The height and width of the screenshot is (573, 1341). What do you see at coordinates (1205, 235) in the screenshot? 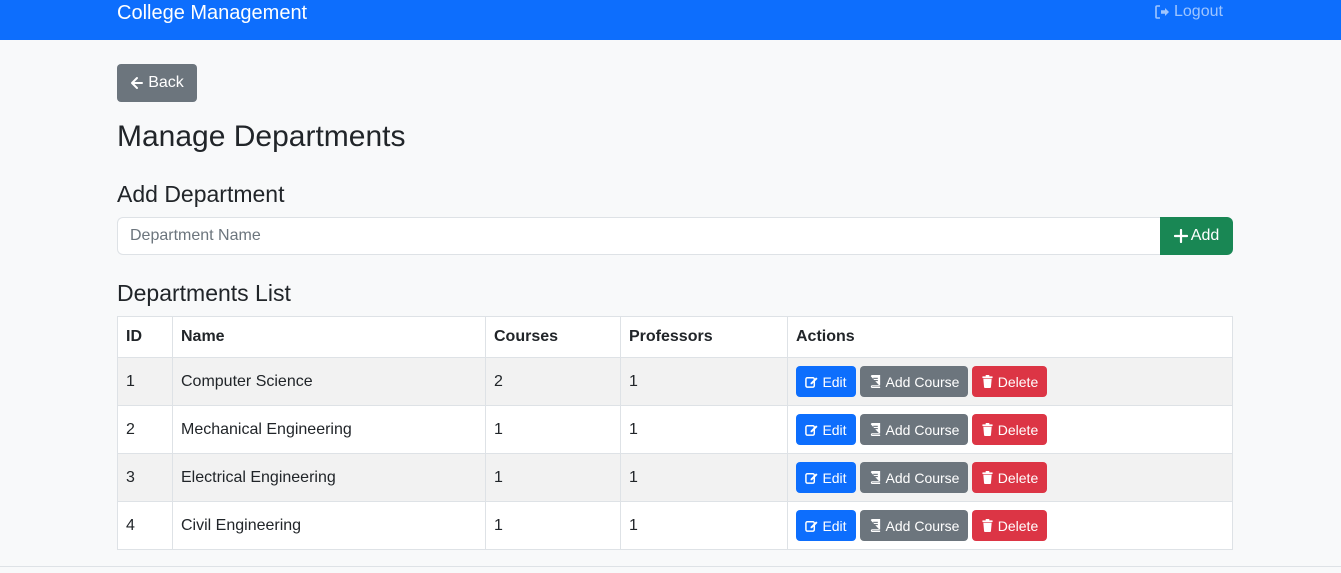
I see `add-label: Add` at bounding box center [1205, 235].